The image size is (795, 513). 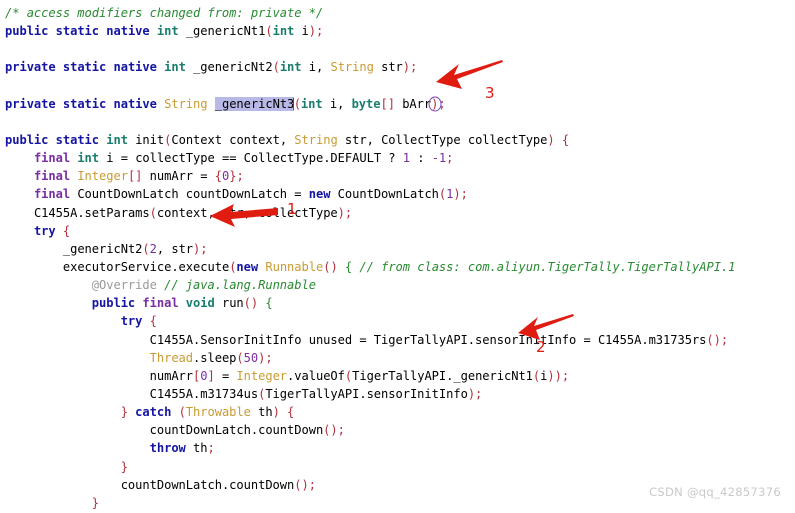 I want to click on code-line: @Override // java.lang.Runnable, so click(x=203, y=285).